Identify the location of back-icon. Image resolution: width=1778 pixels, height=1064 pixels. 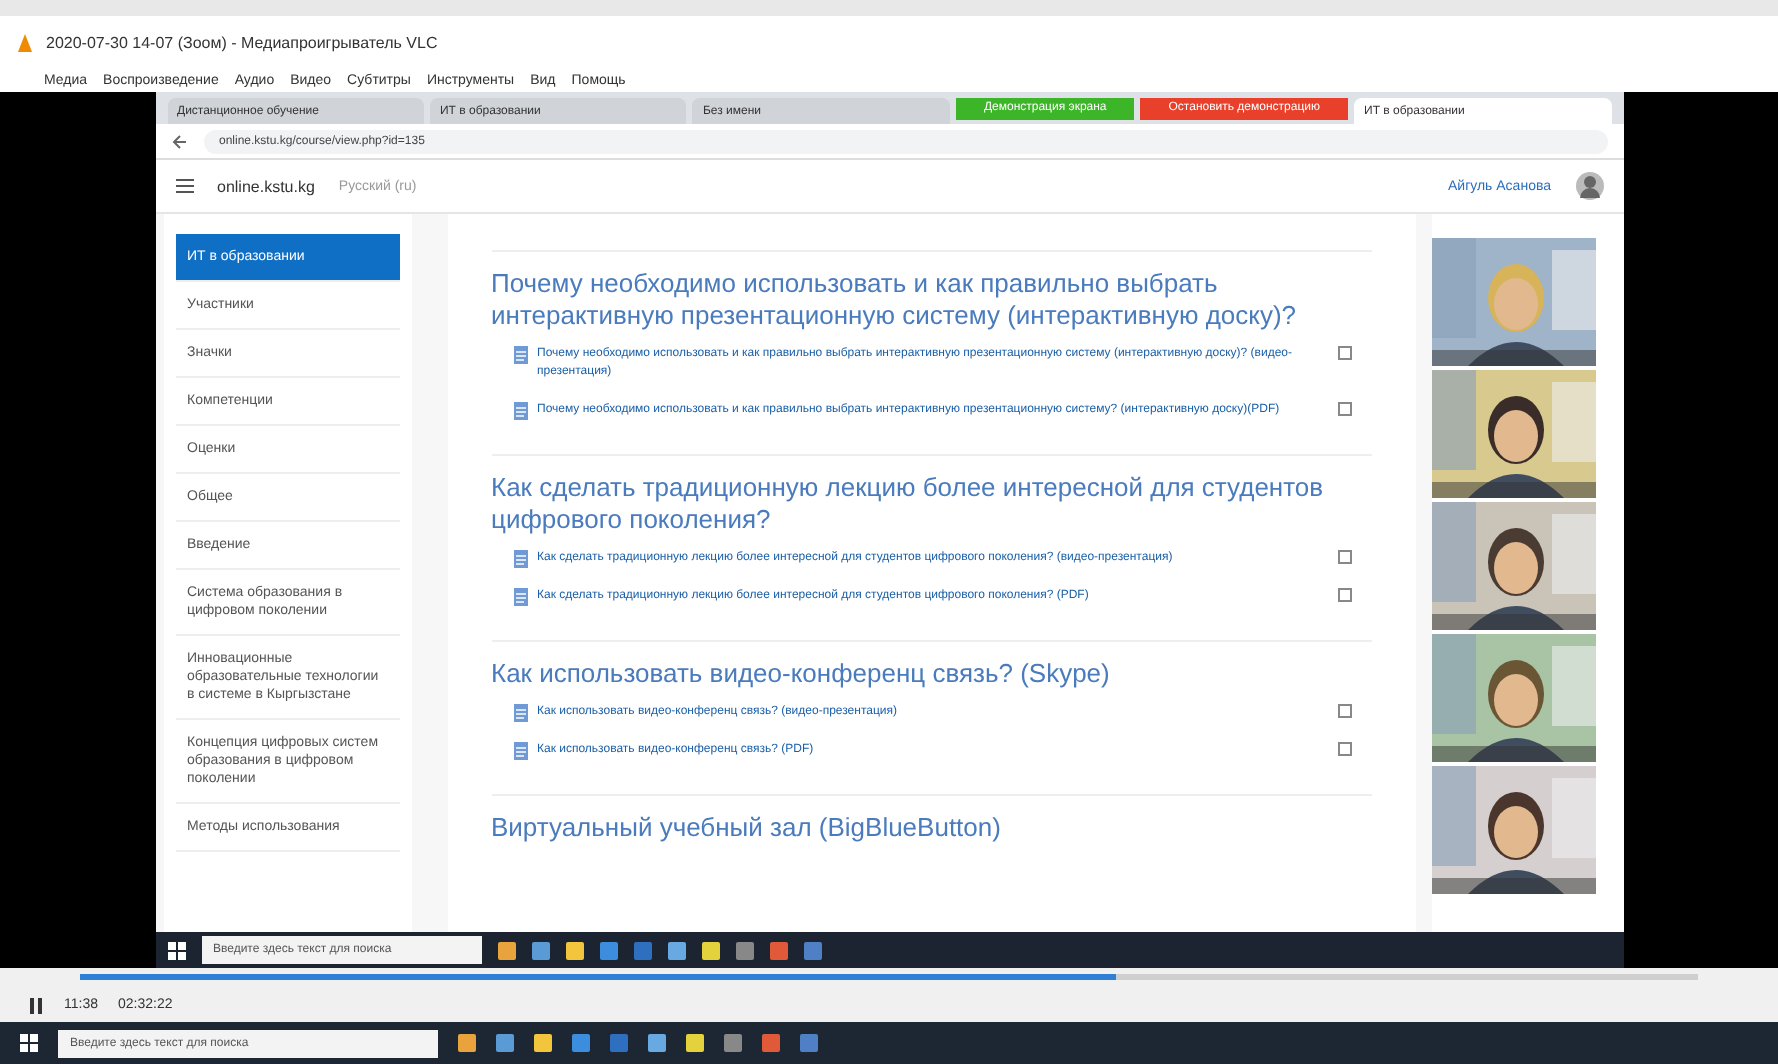
(179, 141).